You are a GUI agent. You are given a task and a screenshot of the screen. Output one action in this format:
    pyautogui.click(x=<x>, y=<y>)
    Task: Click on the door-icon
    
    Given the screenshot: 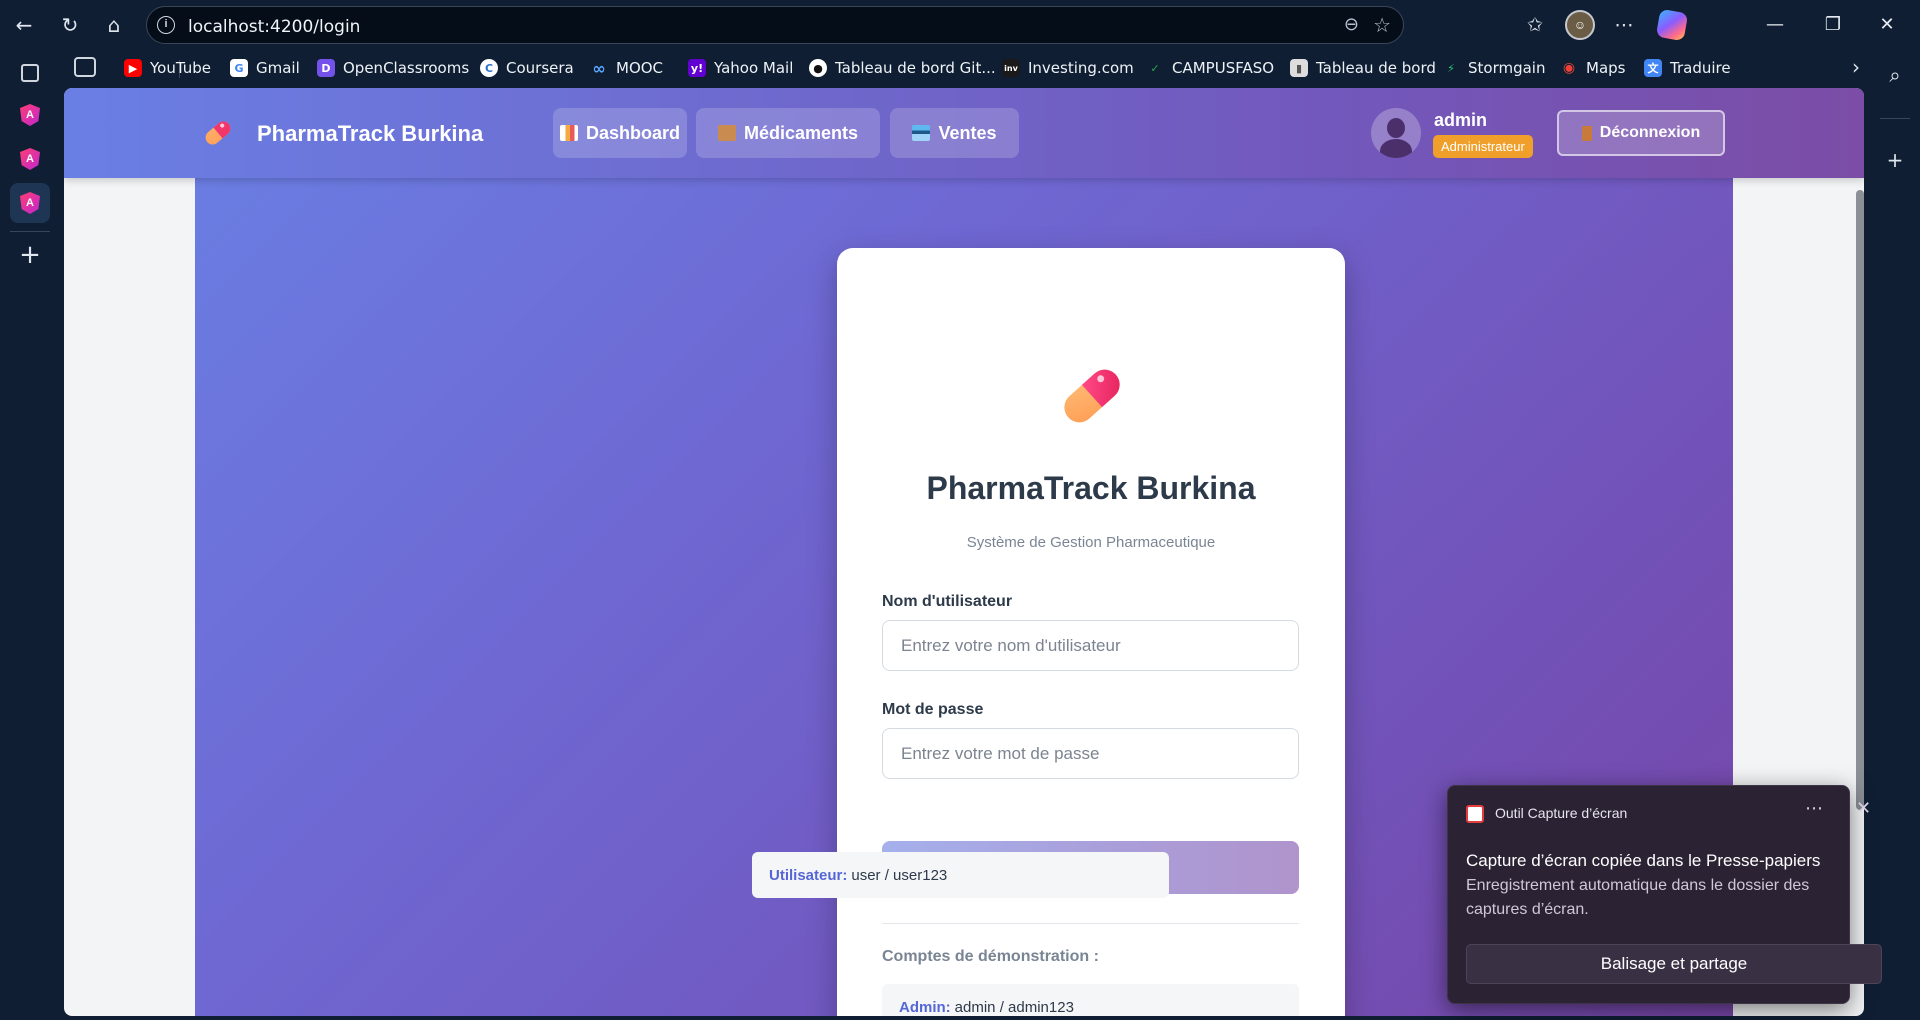 What is the action you would take?
    pyautogui.click(x=1586, y=133)
    